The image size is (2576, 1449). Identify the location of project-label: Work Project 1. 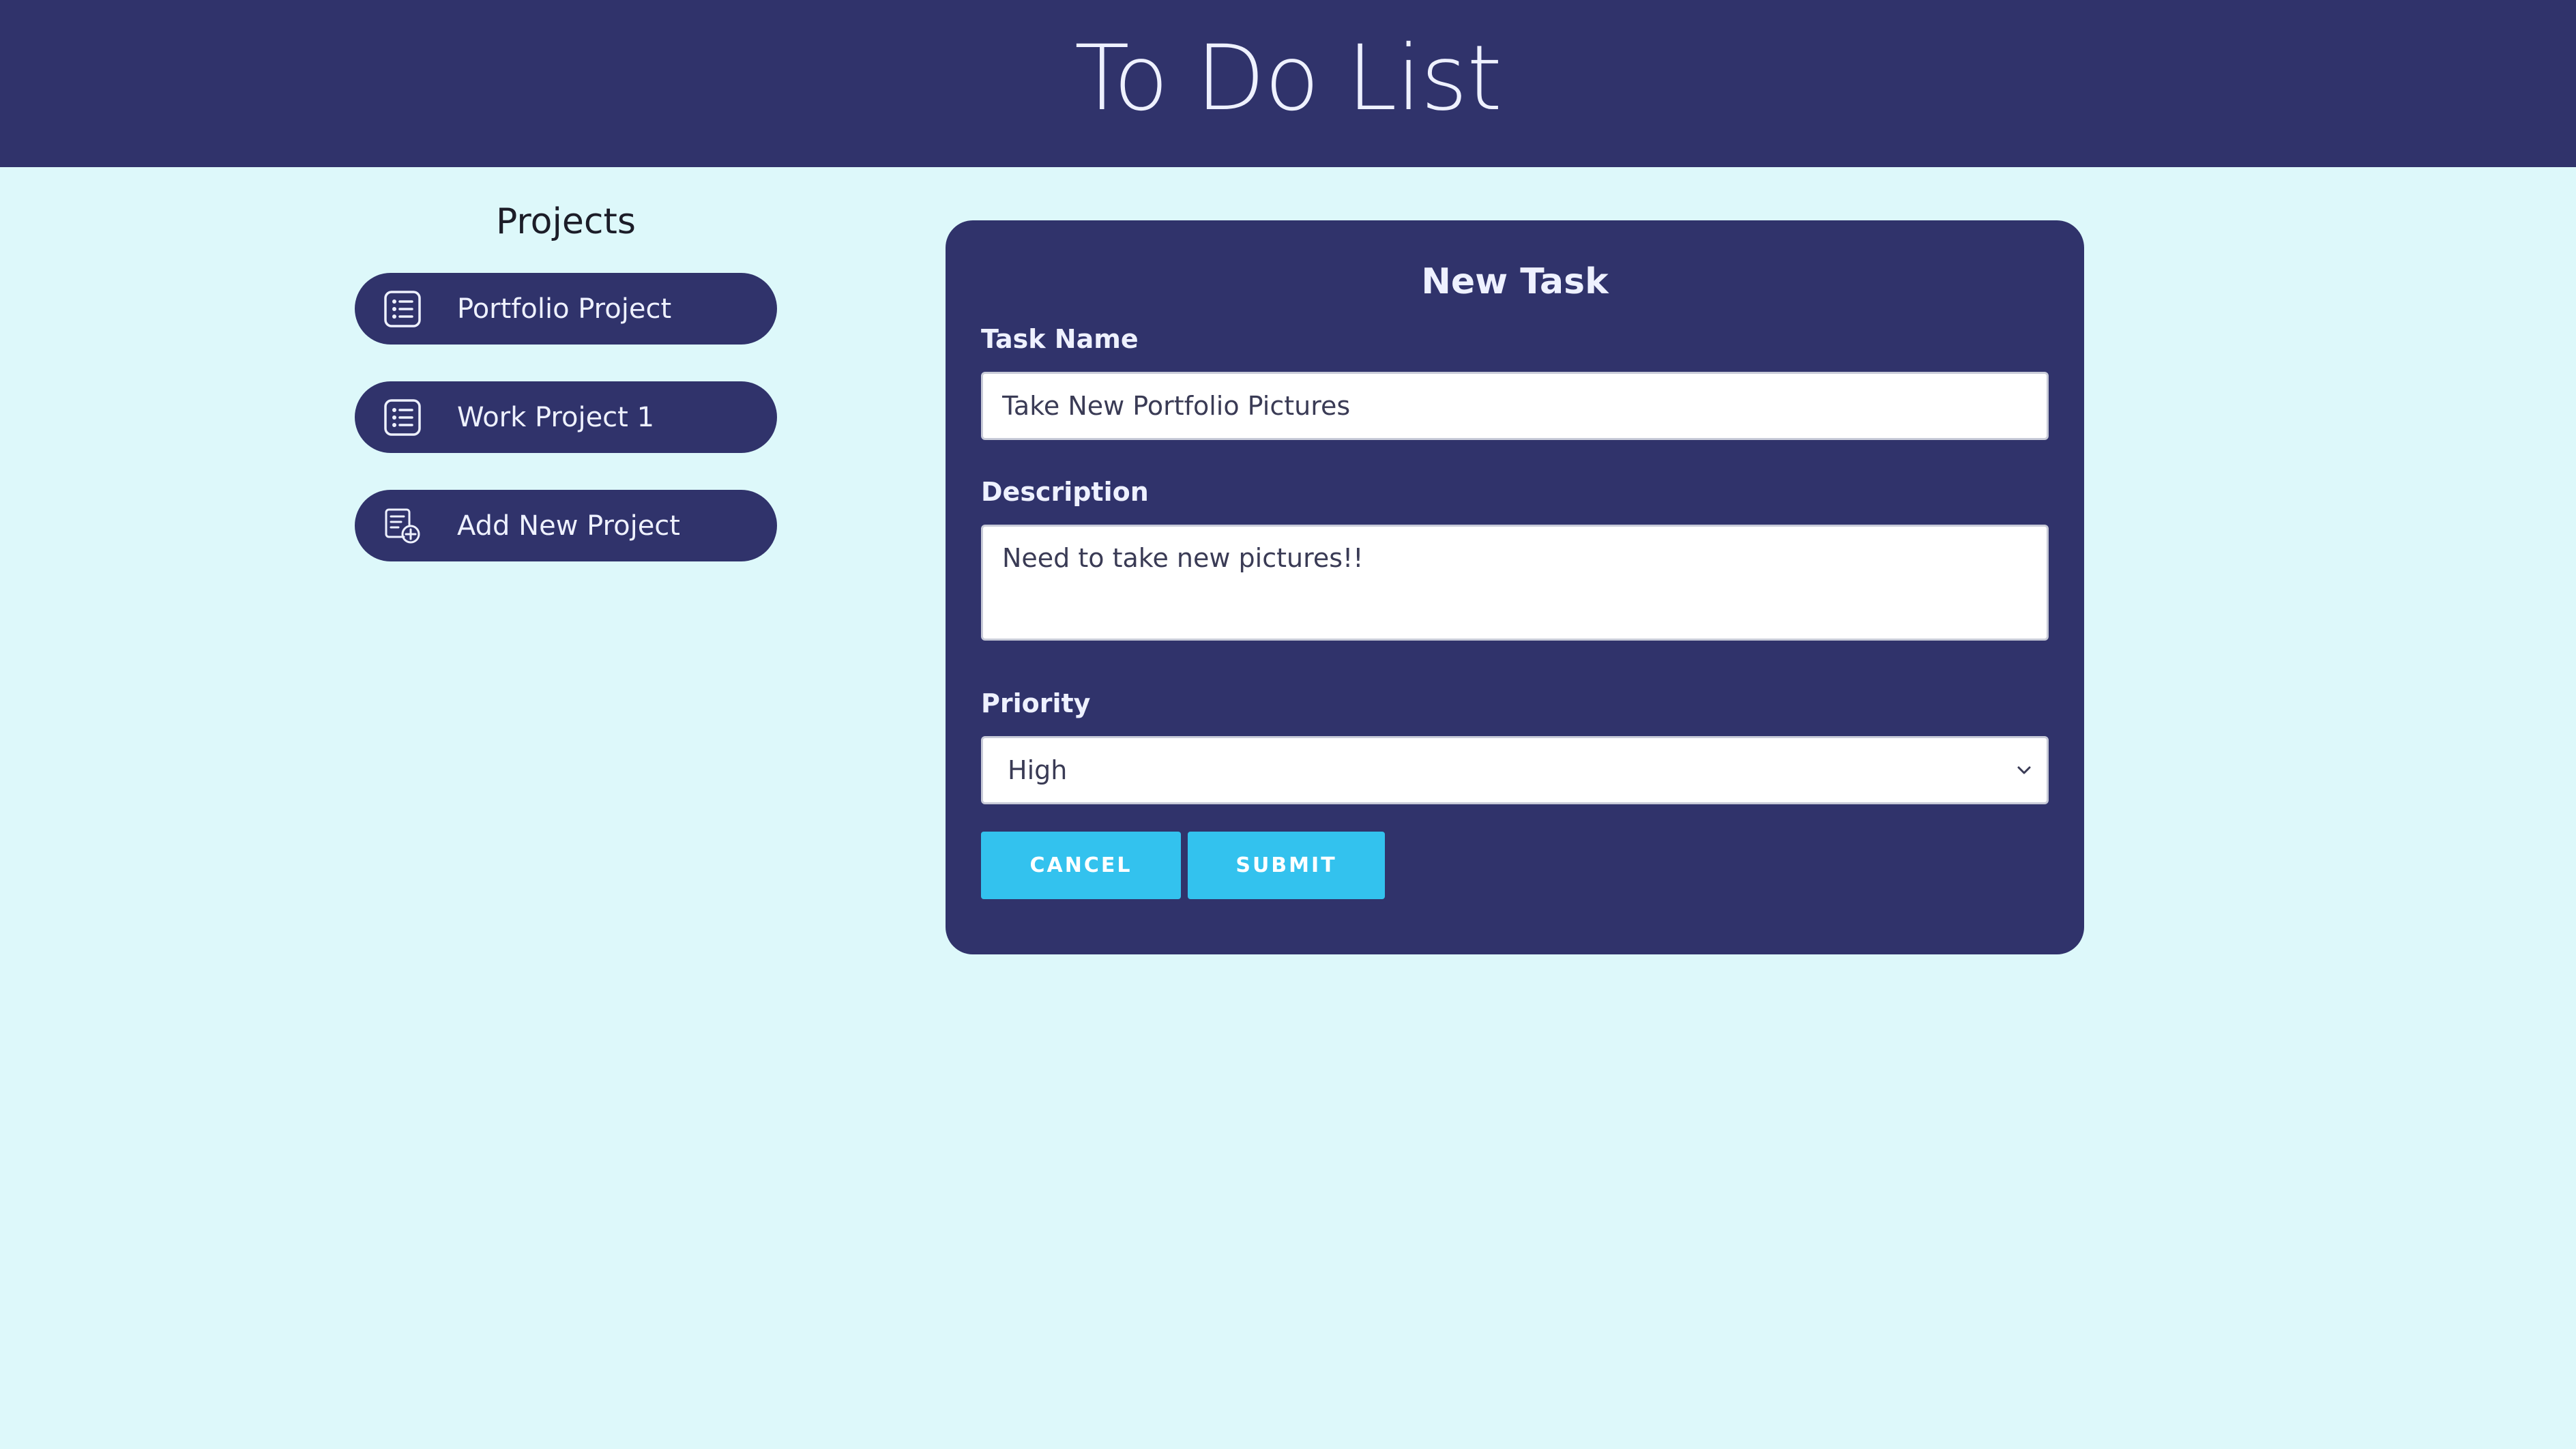
(556, 417).